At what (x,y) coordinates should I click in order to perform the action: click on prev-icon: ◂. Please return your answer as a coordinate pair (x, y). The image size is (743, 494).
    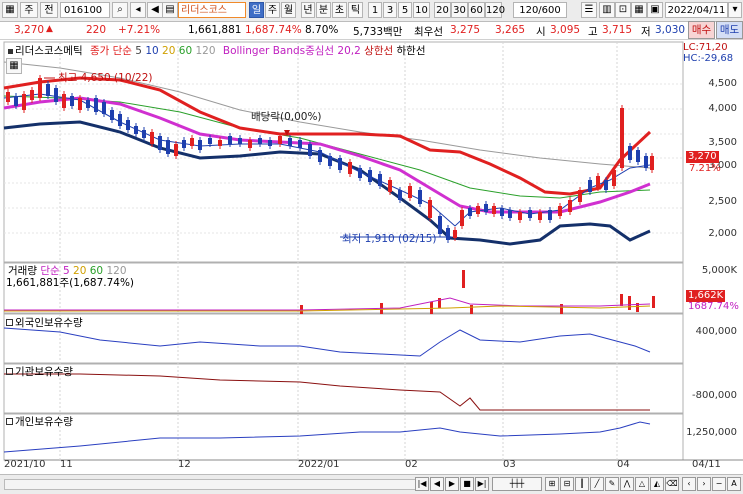
    Looking at the image, I should click on (138, 10).